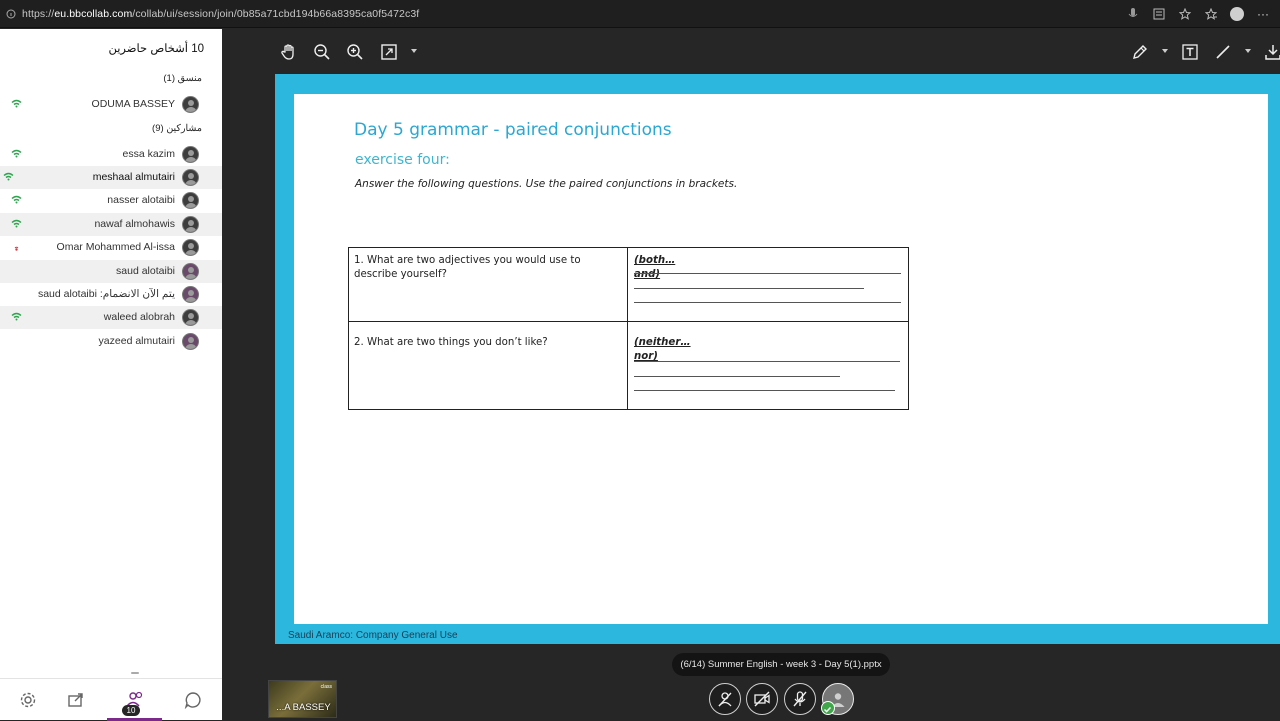 This screenshot has height=721, width=1280. I want to click on panel-footer-nav: 10, so click(111, 696).